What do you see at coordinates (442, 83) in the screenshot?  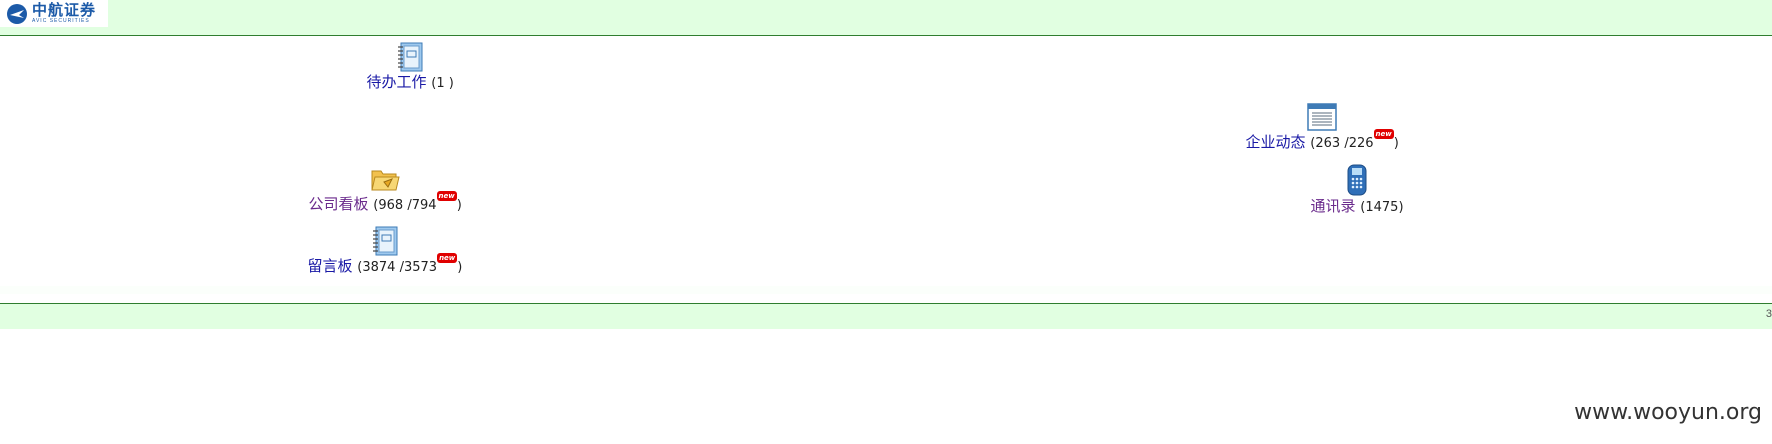 I see `todo-count: (1 )` at bounding box center [442, 83].